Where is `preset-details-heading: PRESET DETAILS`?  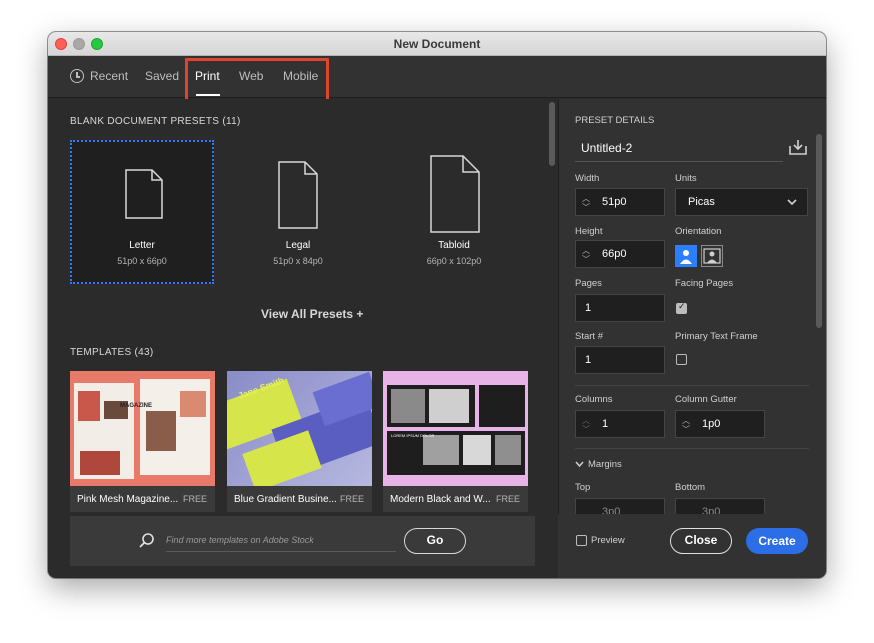
preset-details-heading: PRESET DETAILS is located at coordinates (615, 120).